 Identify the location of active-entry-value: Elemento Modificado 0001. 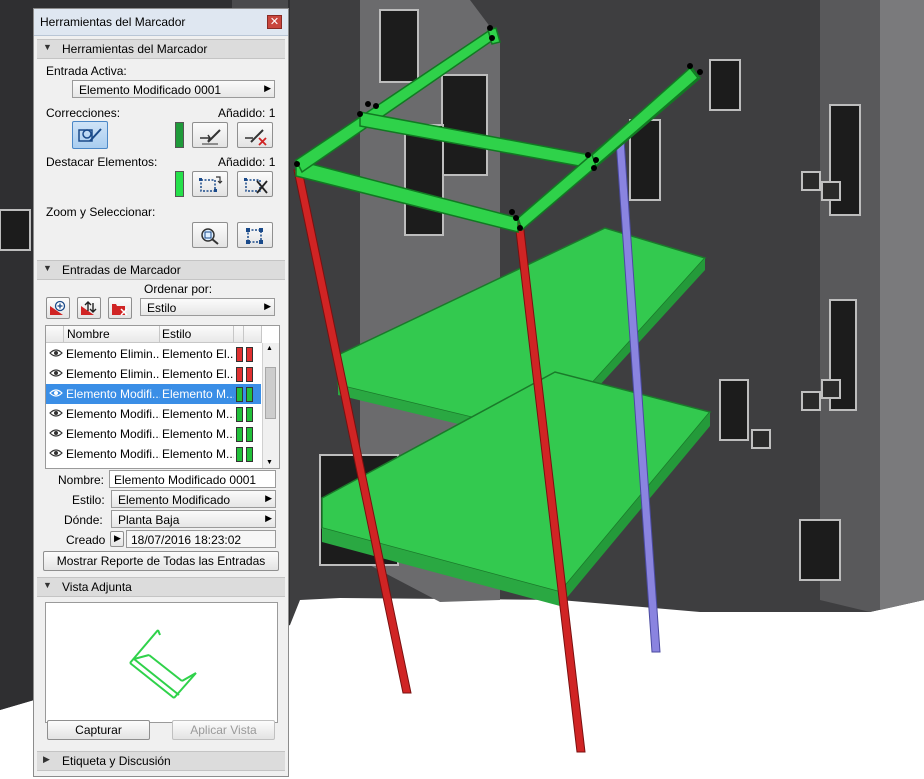
(150, 90).